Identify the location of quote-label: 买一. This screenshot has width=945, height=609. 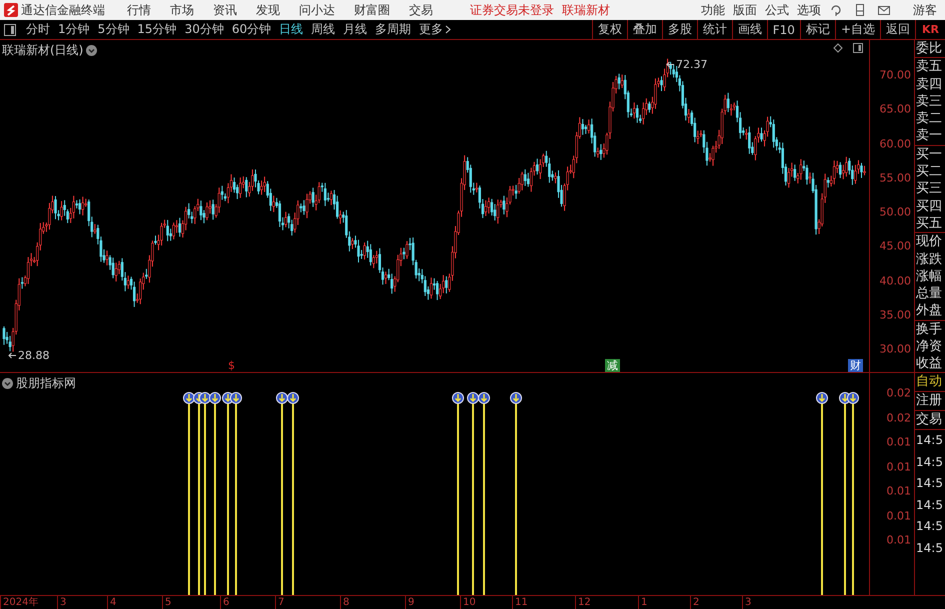
(929, 155).